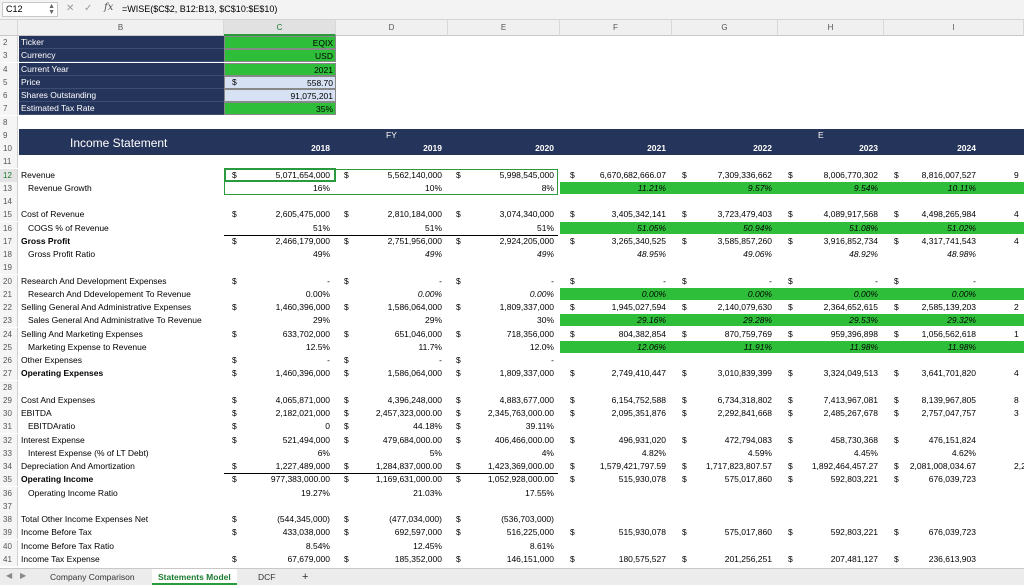 This screenshot has width=1024, height=585. Describe the element at coordinates (606, 228) in the screenshot. I see `cell-value: 51.05%` at that location.